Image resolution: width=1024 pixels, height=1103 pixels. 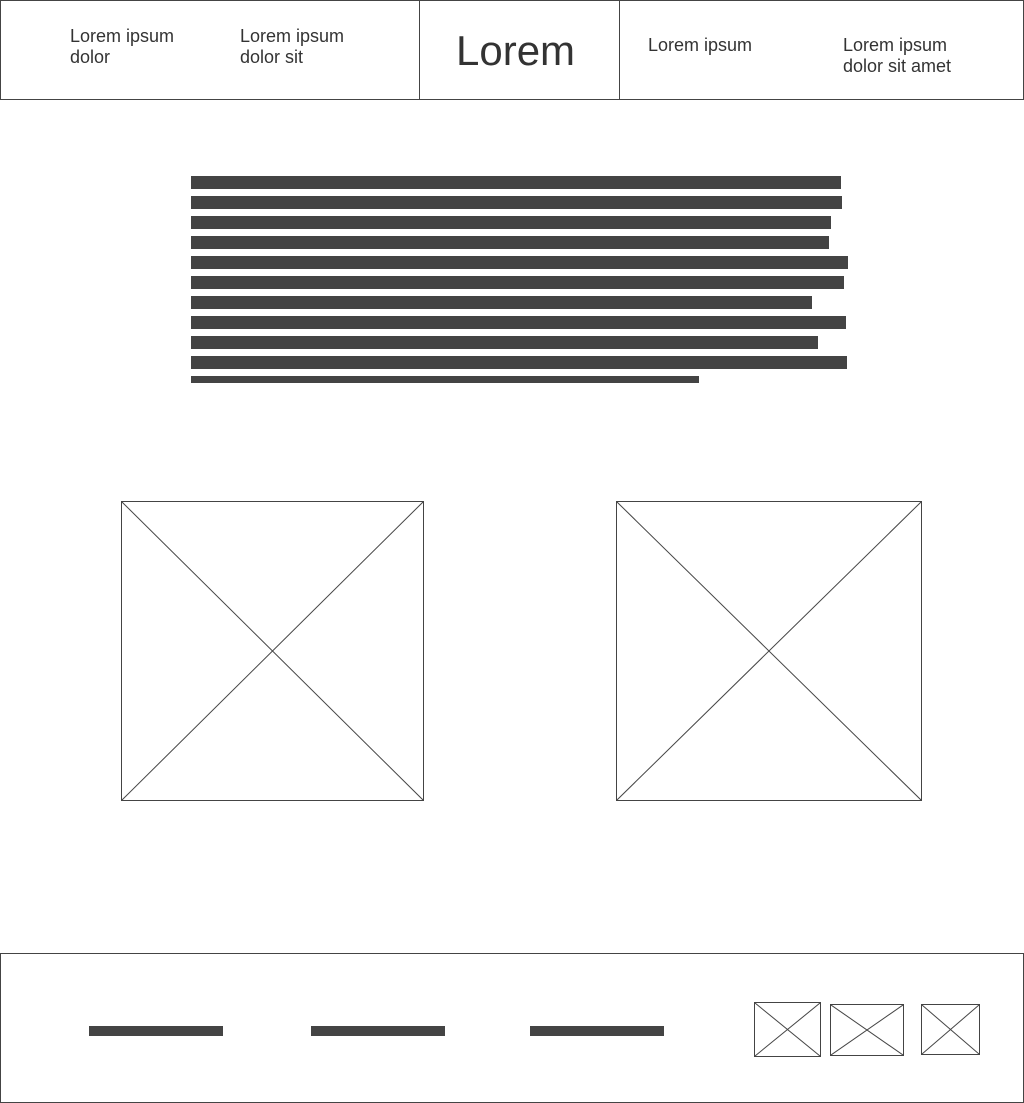 What do you see at coordinates (297, 47) in the screenshot?
I see `nav-item-2: Lorem ipsum dolor sit` at bounding box center [297, 47].